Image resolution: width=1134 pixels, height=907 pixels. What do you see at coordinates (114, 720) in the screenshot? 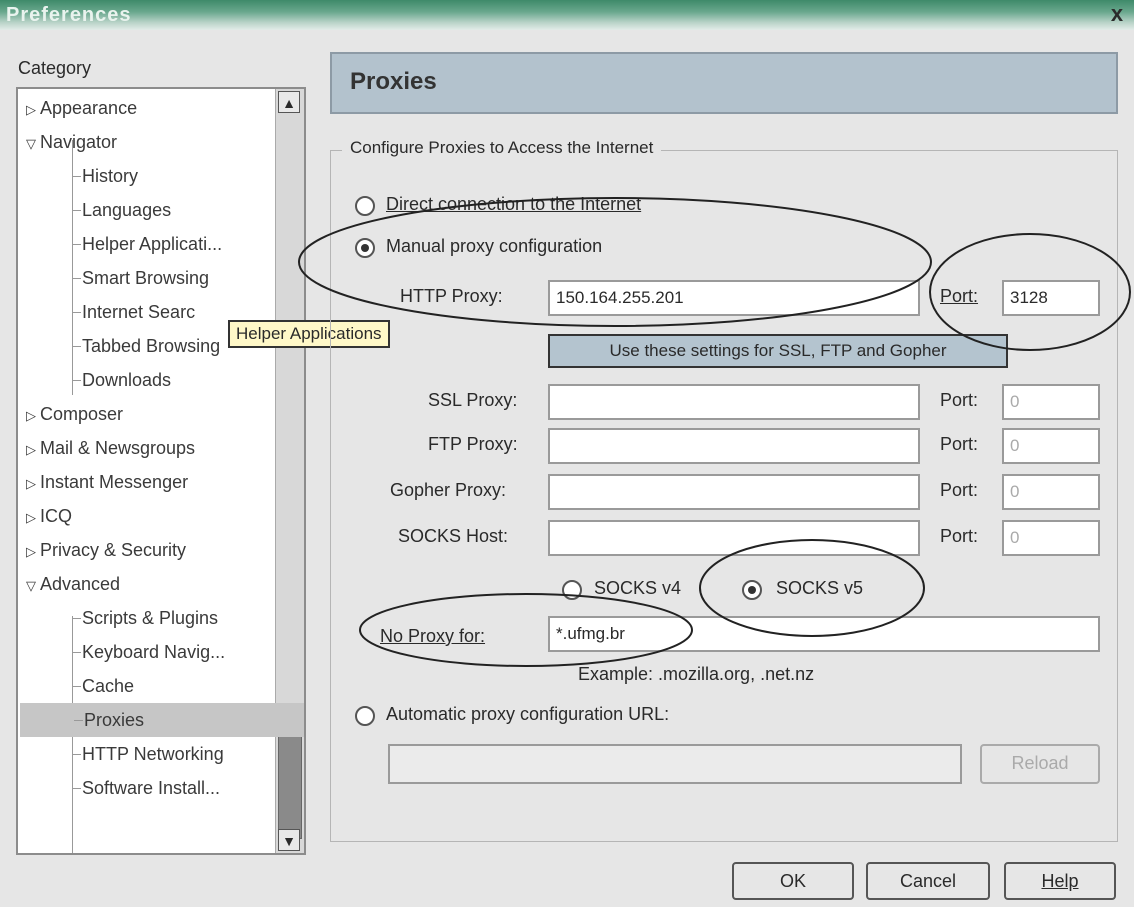
I see `sidebar-item-label: Proxies` at bounding box center [114, 720].